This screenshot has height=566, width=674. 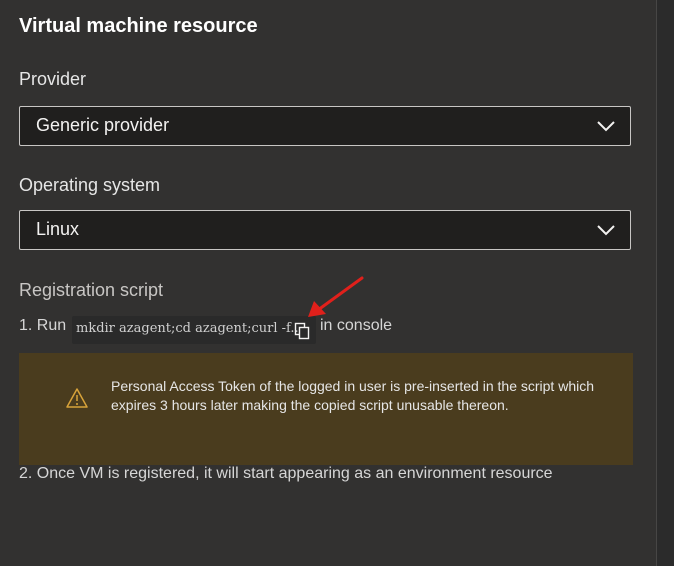 I want to click on operating-system-value: Linux, so click(x=58, y=229).